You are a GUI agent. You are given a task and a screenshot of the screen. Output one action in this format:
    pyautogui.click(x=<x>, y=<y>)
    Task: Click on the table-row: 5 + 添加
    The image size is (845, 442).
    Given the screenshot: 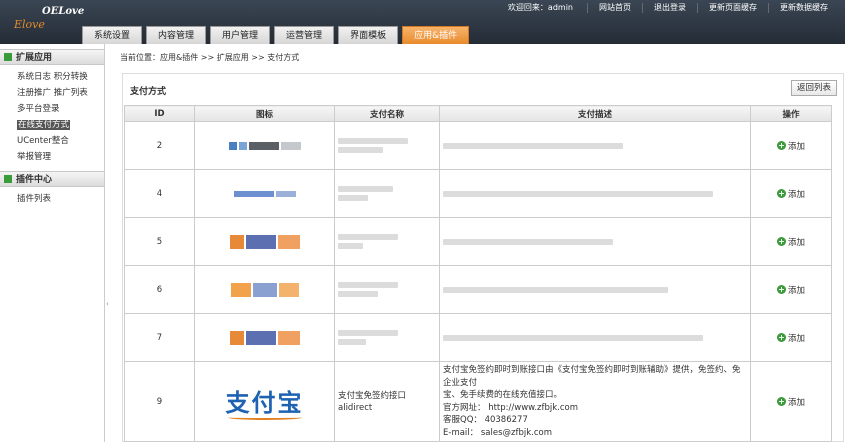 What is the action you would take?
    pyautogui.click(x=478, y=241)
    